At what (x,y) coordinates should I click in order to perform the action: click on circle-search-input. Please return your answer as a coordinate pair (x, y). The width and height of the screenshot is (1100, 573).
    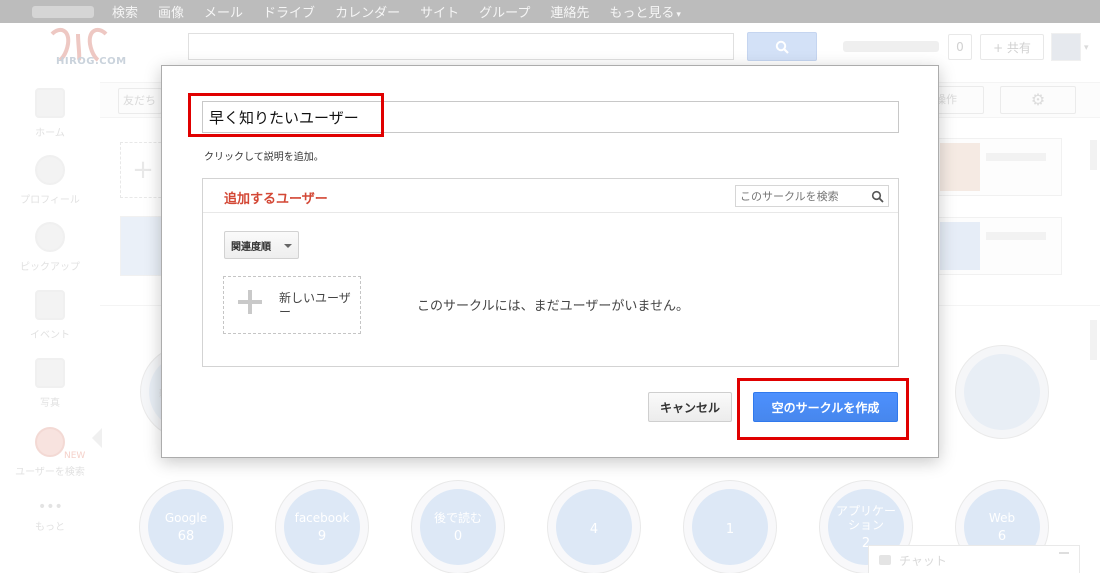
    Looking at the image, I should click on (801, 196).